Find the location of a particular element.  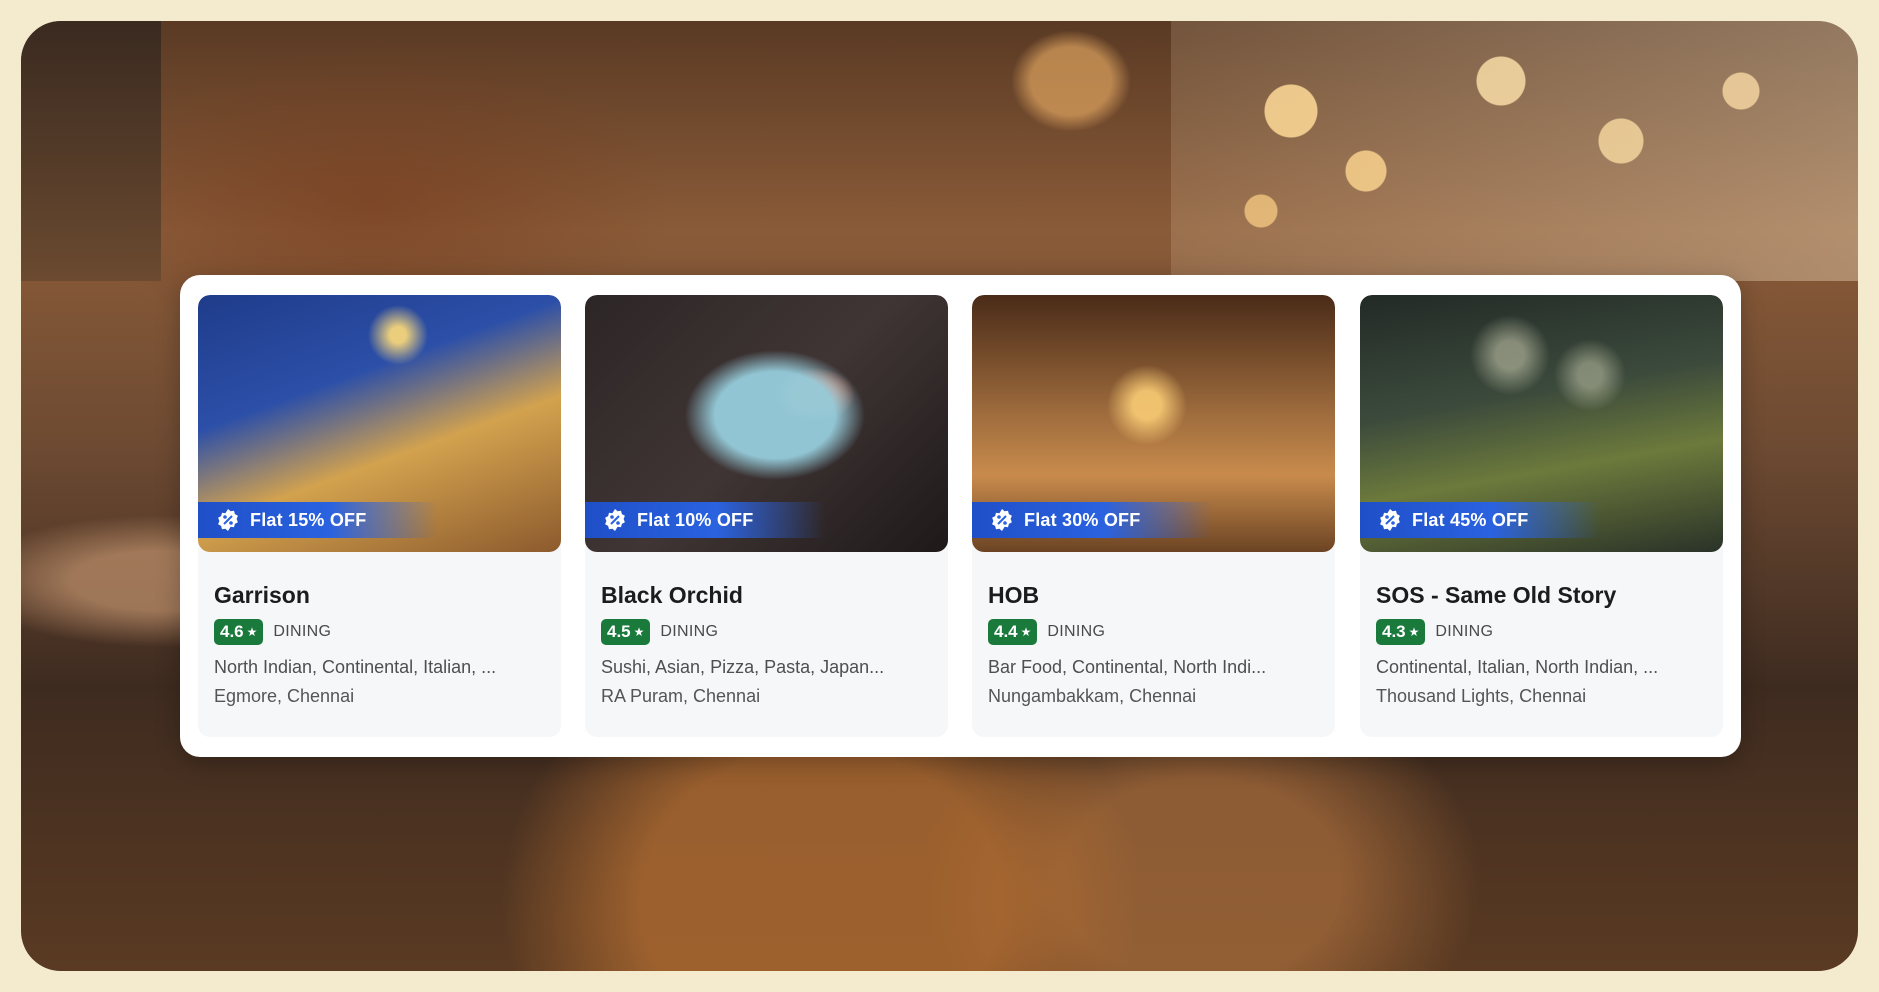

rating-value: 4.5 is located at coordinates (619, 631).